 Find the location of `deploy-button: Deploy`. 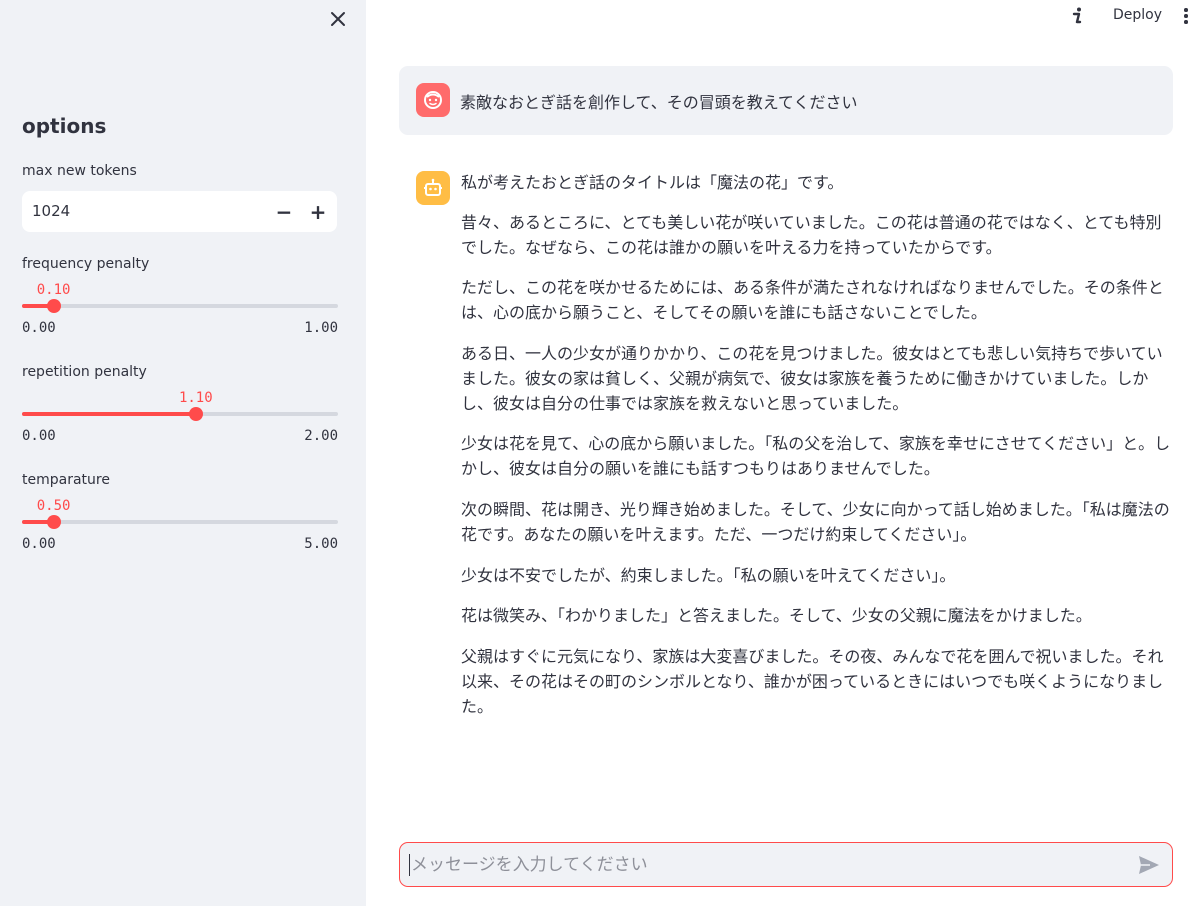

deploy-button: Deploy is located at coordinates (1137, 15).